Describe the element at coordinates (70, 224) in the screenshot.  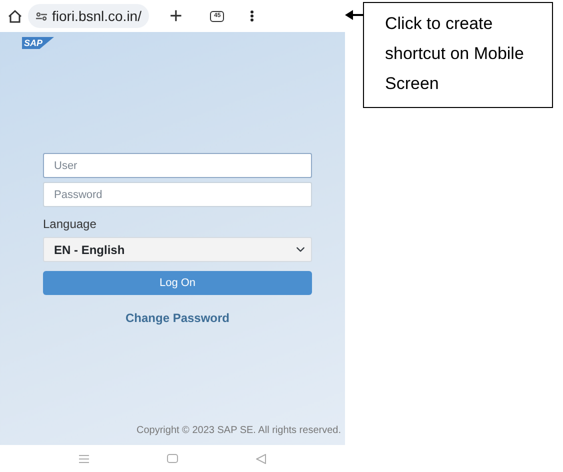
I see `language-label: Language` at that location.